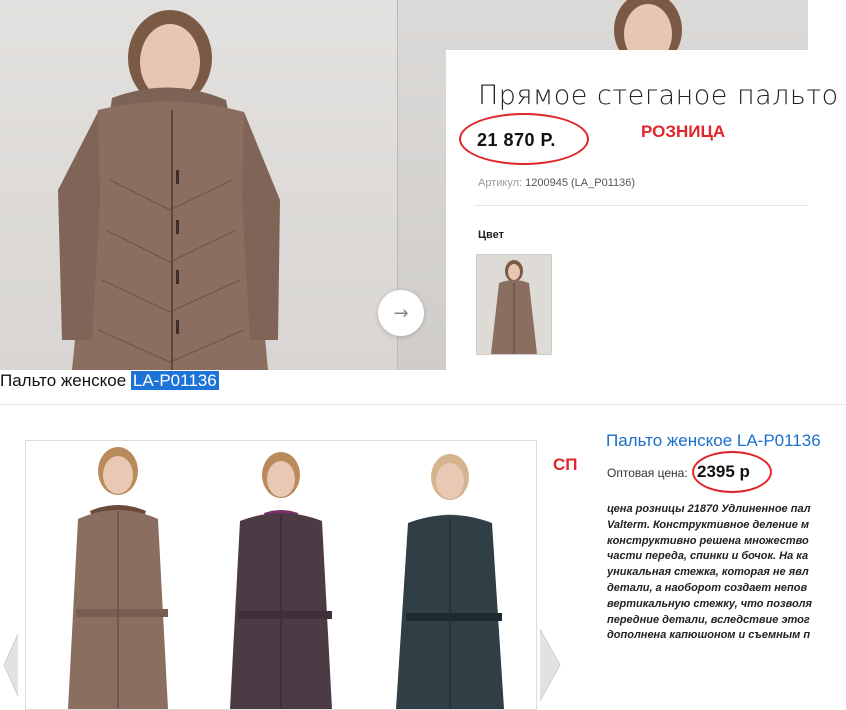 This screenshot has width=846, height=710. I want to click on sku-value: 1200945 (LA_P01136), so click(580, 183).